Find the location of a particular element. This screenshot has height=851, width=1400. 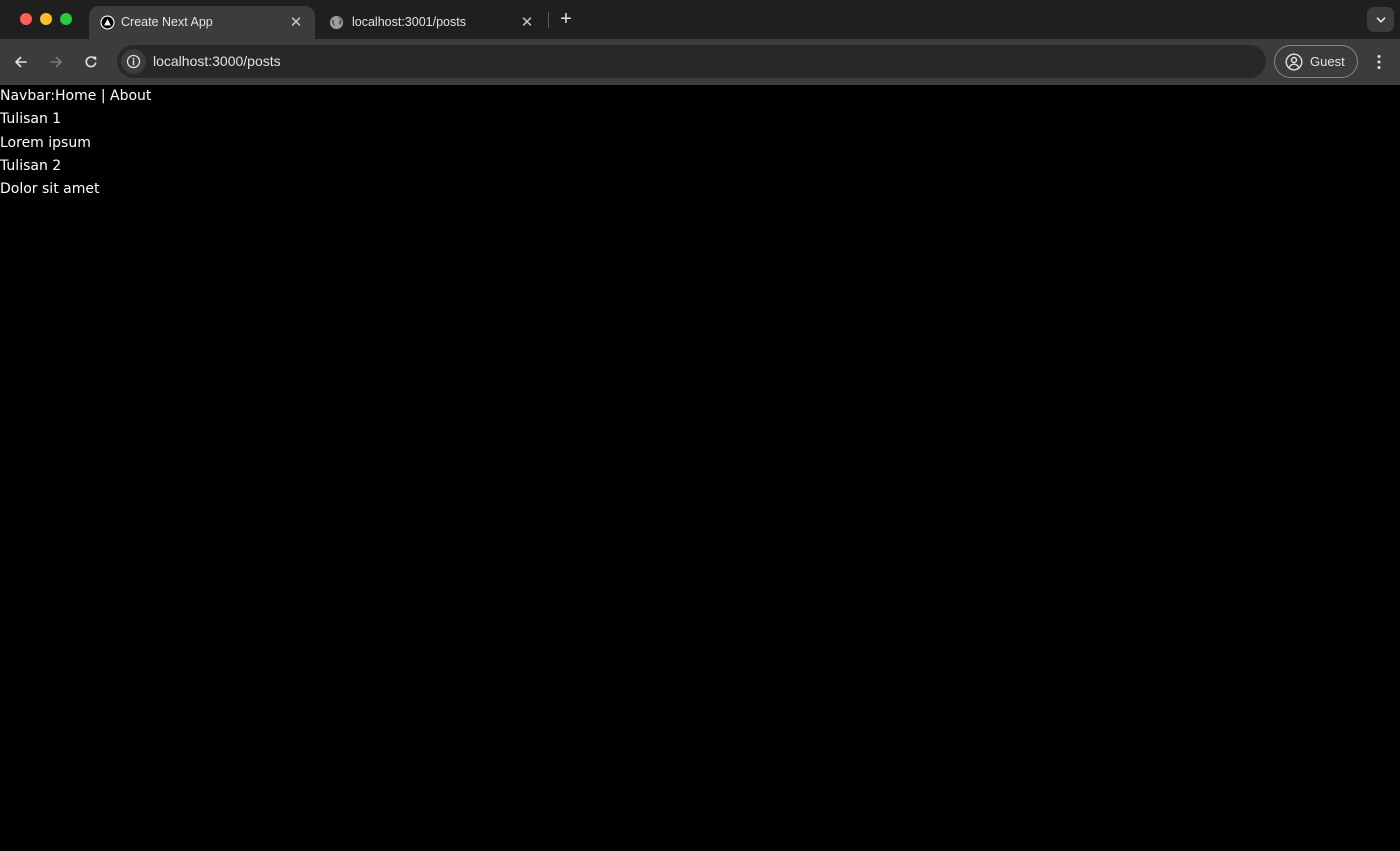

arrow-right-icon is located at coordinates (56, 62).